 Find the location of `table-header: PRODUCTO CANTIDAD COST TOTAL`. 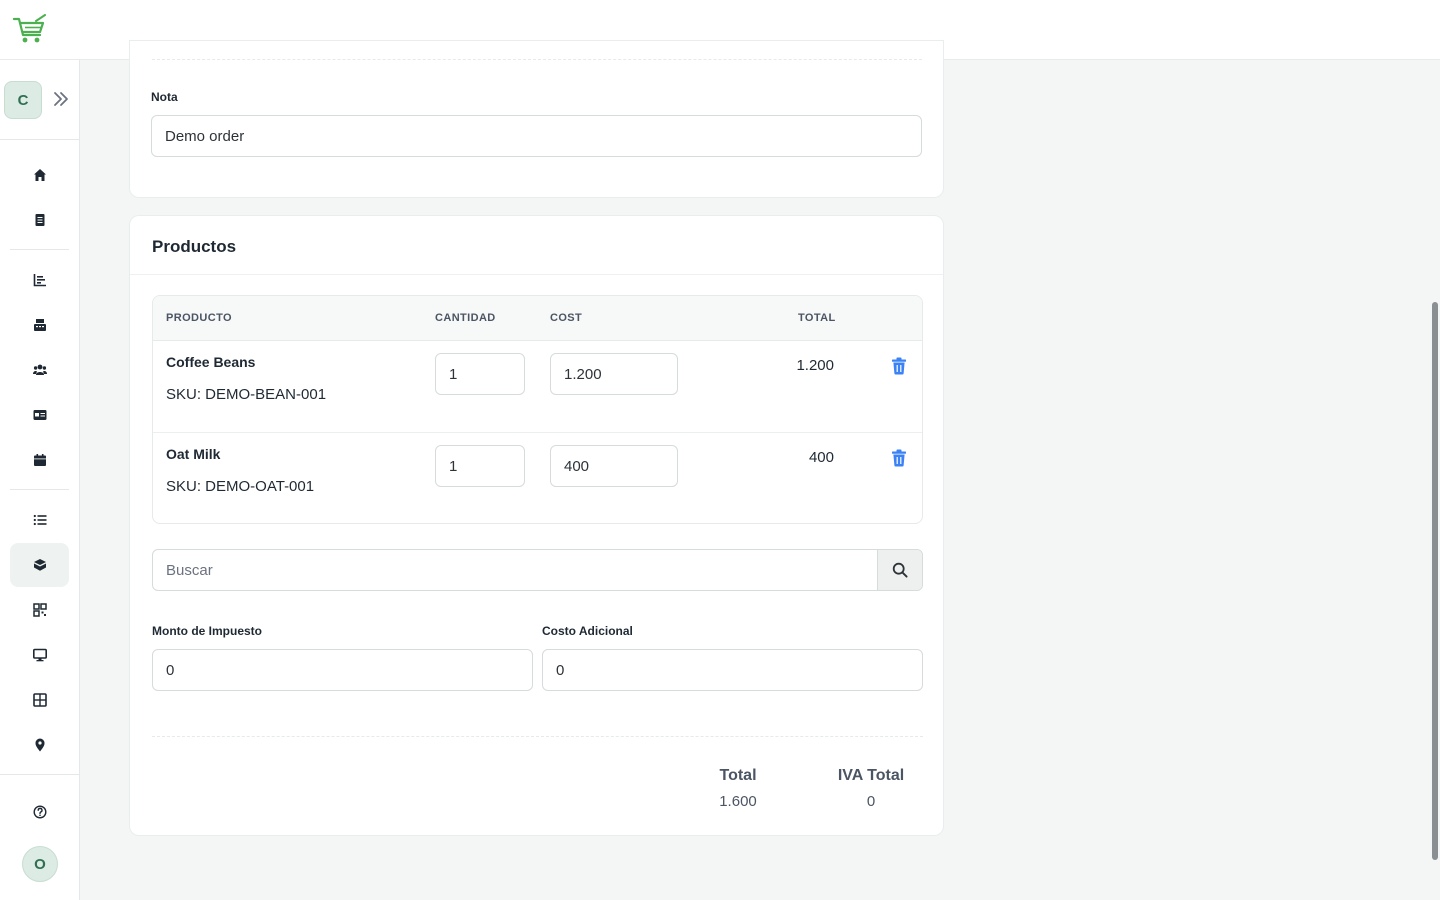

table-header: PRODUCTO CANTIDAD COST TOTAL is located at coordinates (537, 318).